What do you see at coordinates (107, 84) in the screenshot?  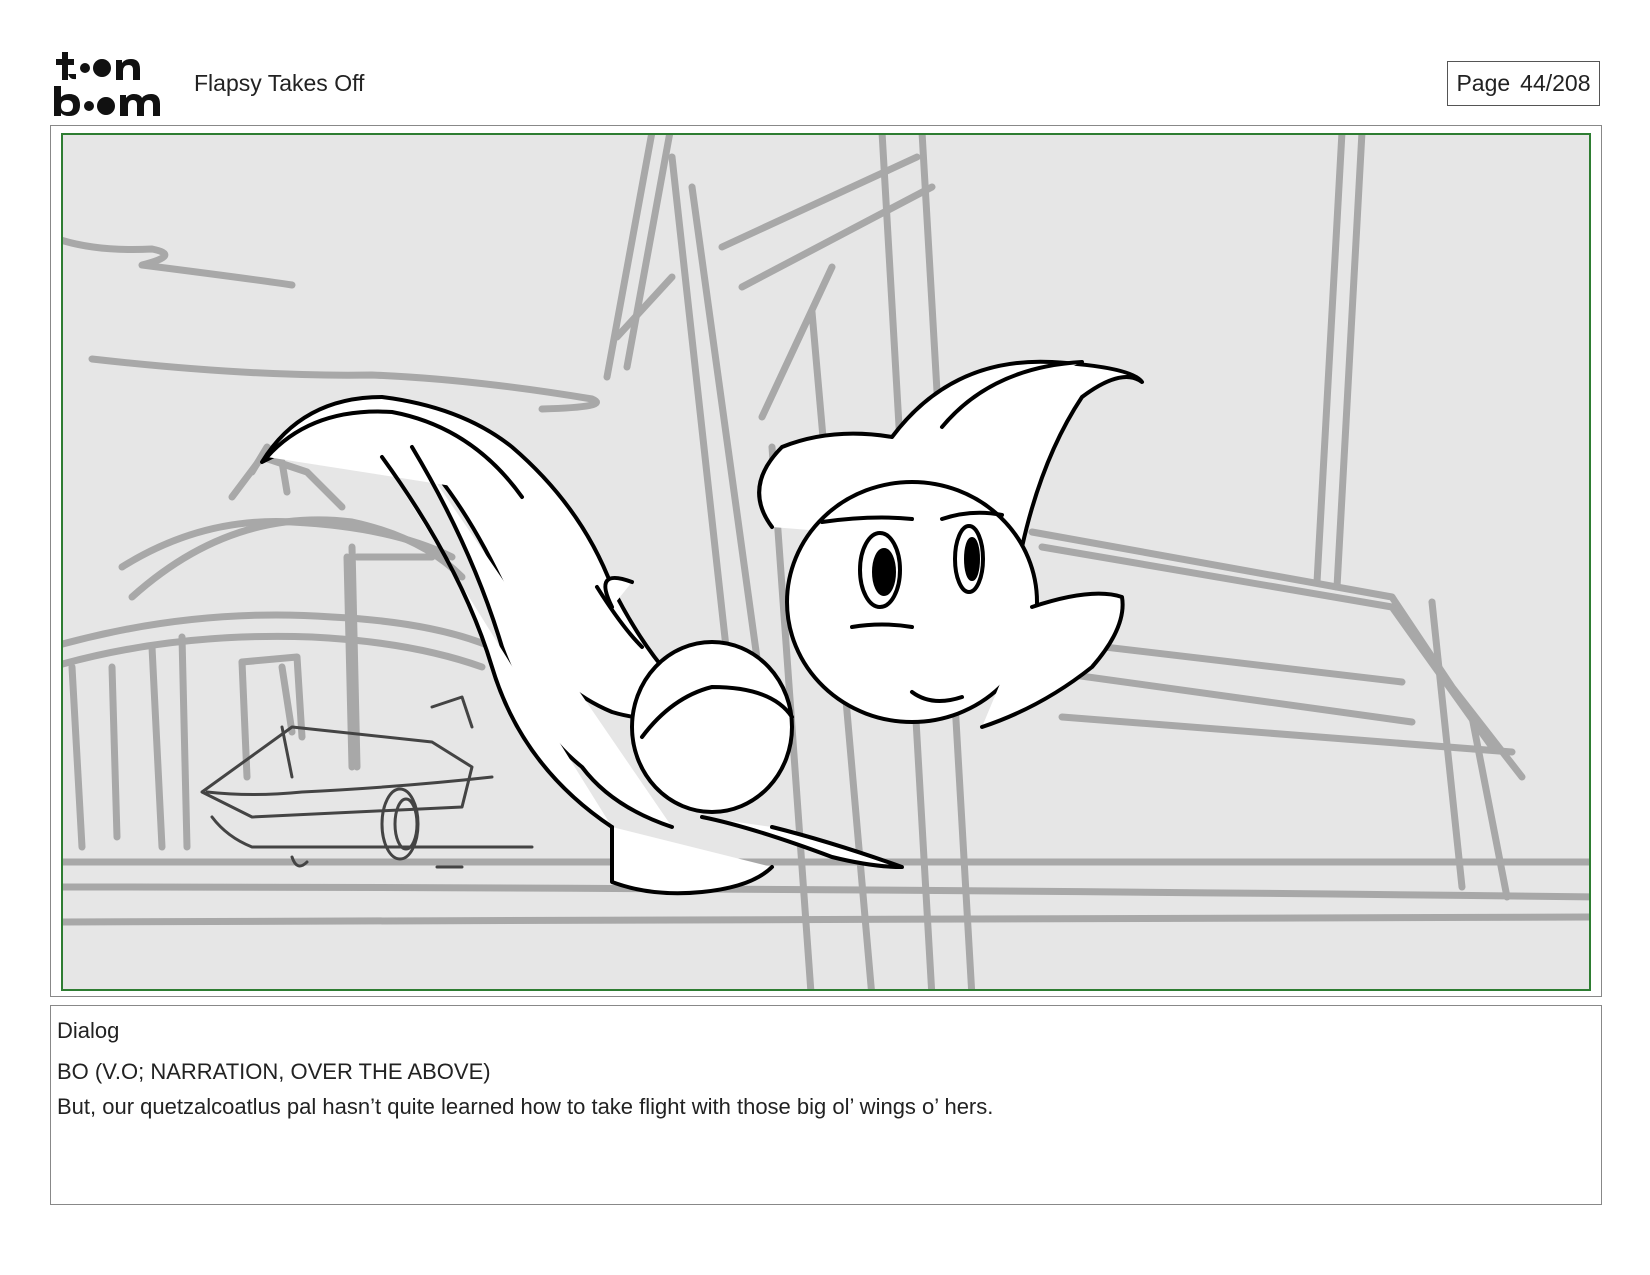 I see `toon-boom-logo` at bounding box center [107, 84].